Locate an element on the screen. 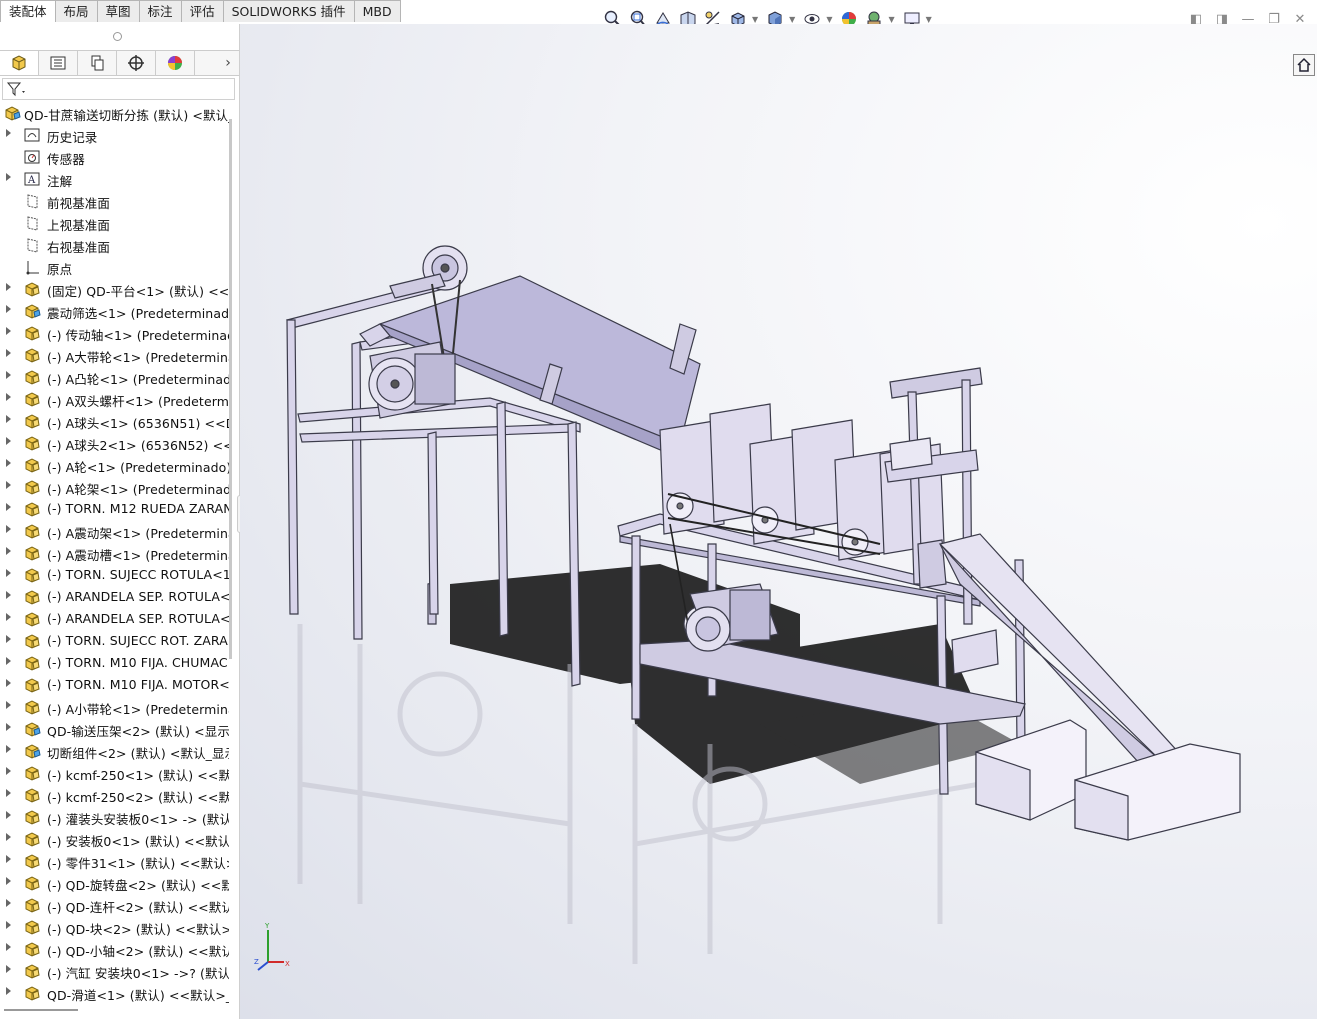  tab-1: 布局 is located at coordinates (76, 11).